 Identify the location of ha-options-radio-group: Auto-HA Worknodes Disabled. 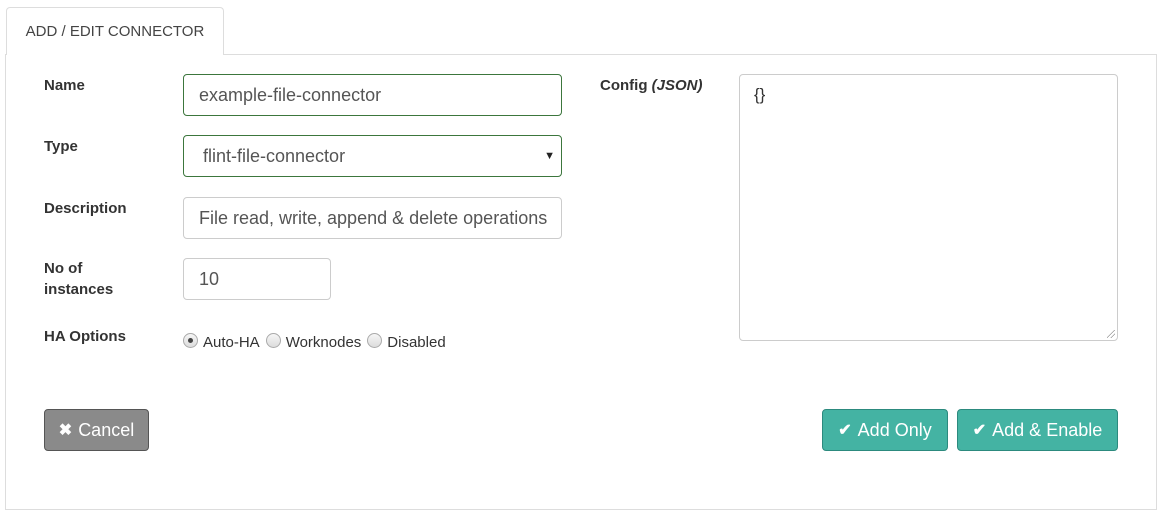
(317, 340).